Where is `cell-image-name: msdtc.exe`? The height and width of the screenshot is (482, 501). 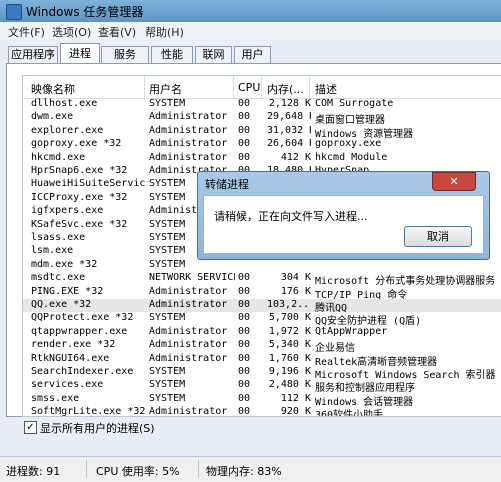 cell-image-name: msdtc.exe is located at coordinates (58, 278).